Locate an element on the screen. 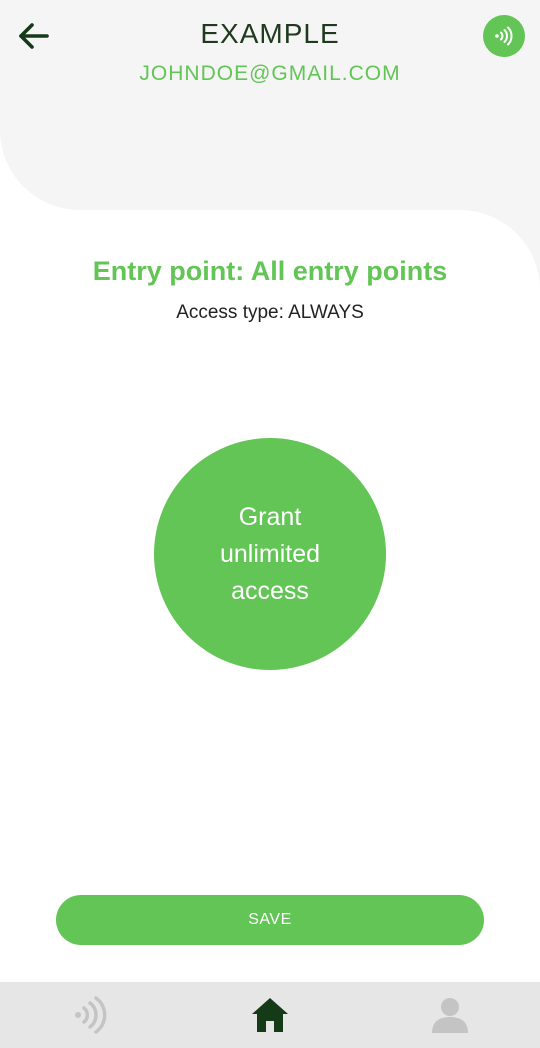  nav-item-profile is located at coordinates (450, 1015).